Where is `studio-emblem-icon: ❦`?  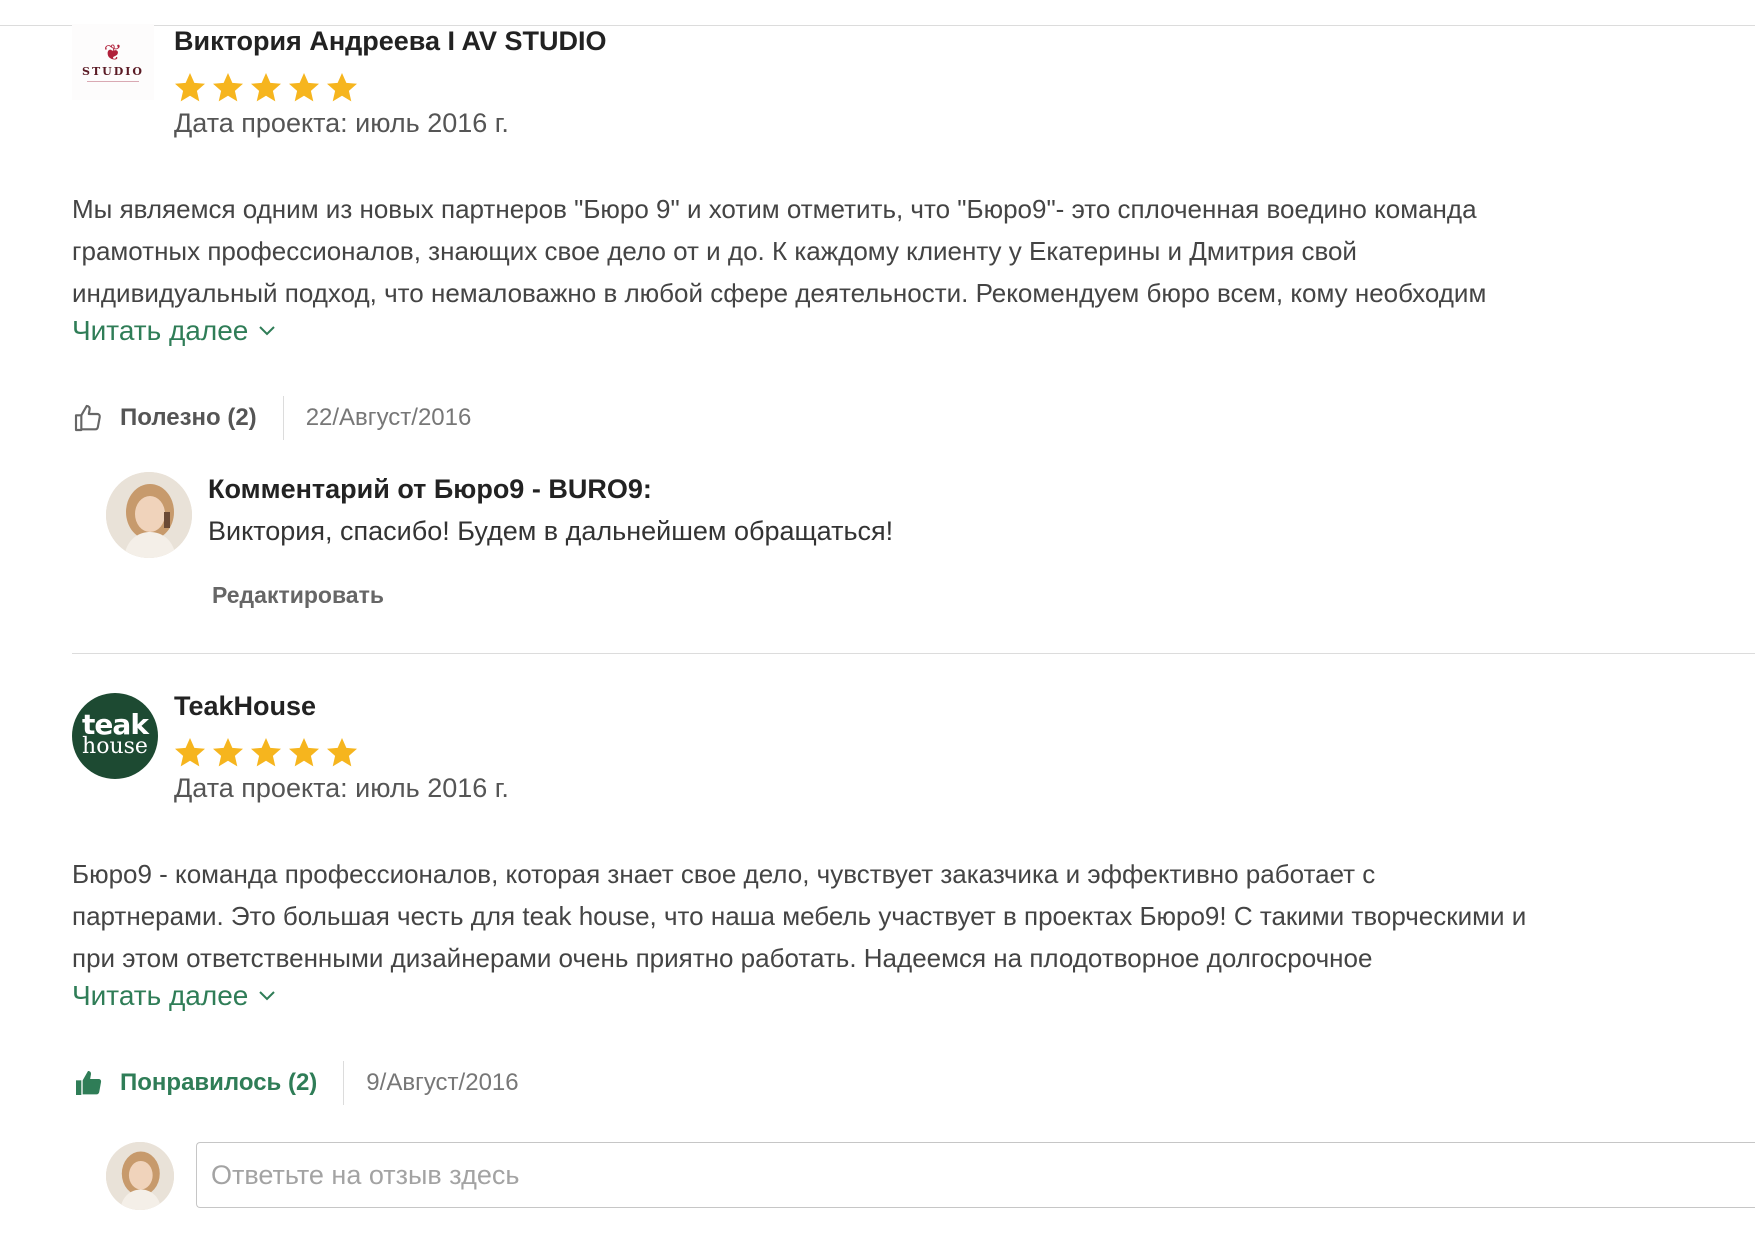
studio-emblem-icon: ❦ is located at coordinates (113, 53).